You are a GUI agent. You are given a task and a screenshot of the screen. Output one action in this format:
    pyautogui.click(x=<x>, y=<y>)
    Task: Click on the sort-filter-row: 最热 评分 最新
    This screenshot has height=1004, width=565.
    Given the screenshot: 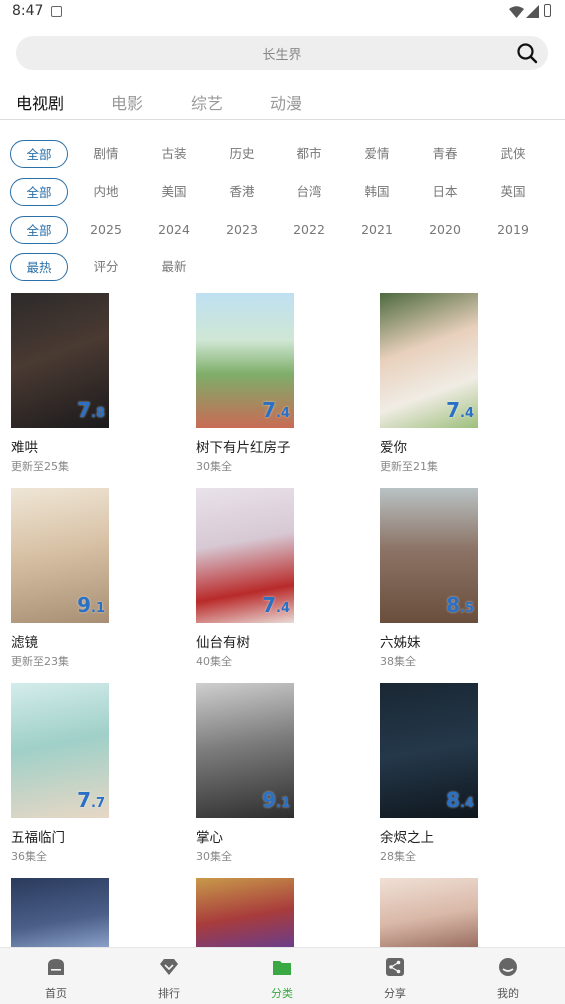 What is the action you would take?
    pyautogui.click(x=282, y=267)
    